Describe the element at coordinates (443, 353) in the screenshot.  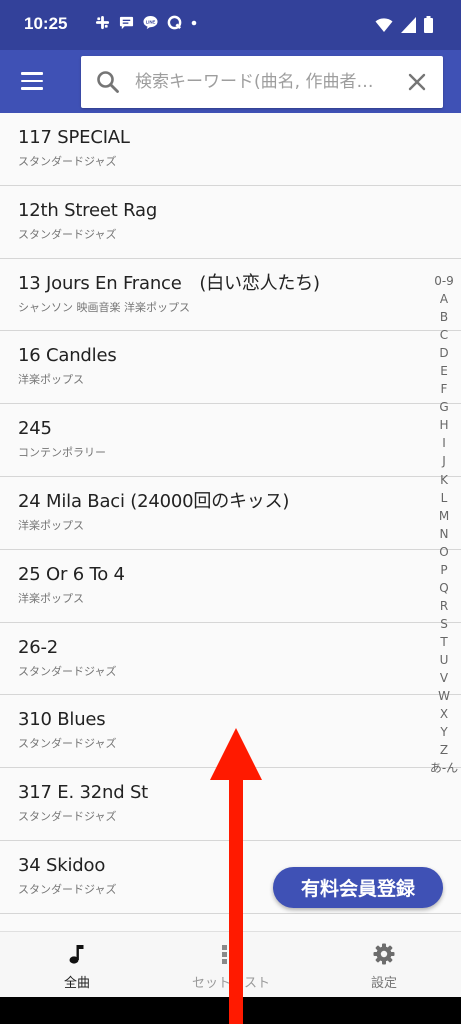
I see `index-letter: D` at that location.